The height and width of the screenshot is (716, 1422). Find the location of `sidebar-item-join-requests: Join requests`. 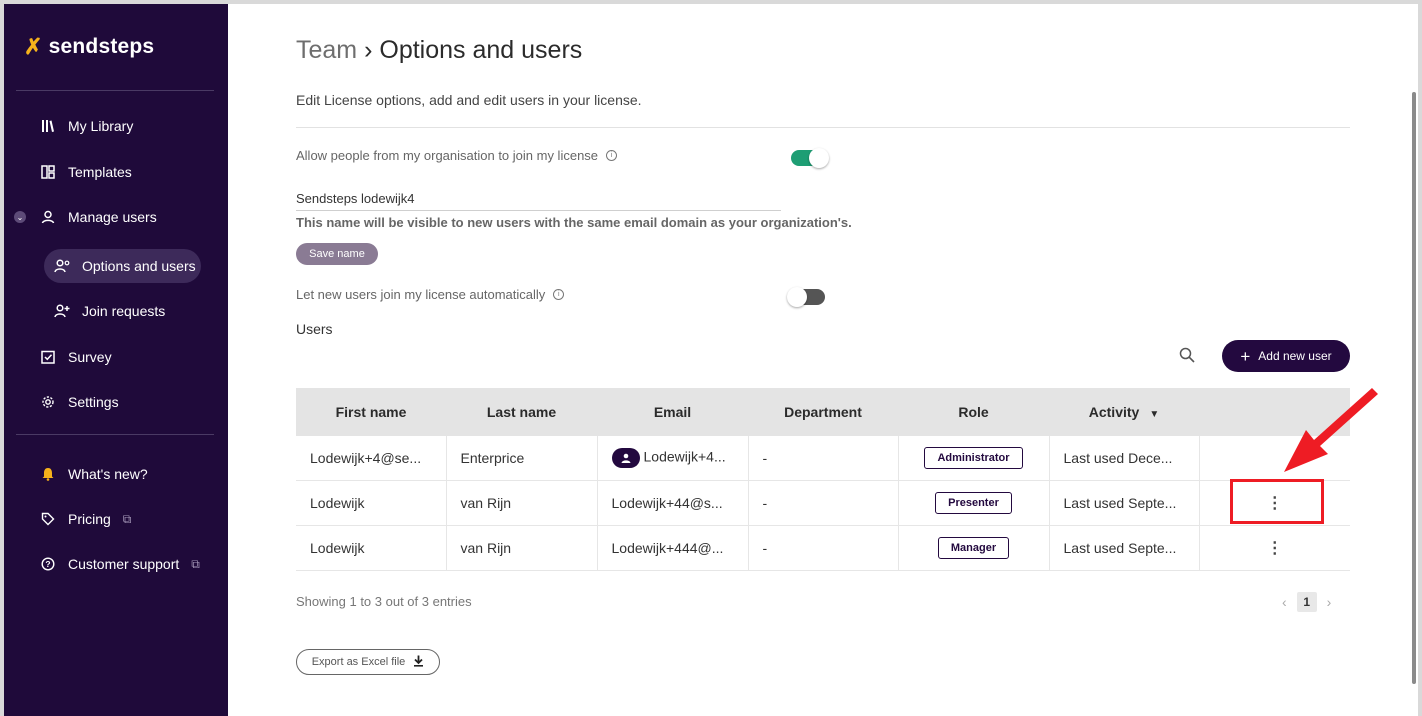

sidebar-item-join-requests: Join requests is located at coordinates (116, 311).